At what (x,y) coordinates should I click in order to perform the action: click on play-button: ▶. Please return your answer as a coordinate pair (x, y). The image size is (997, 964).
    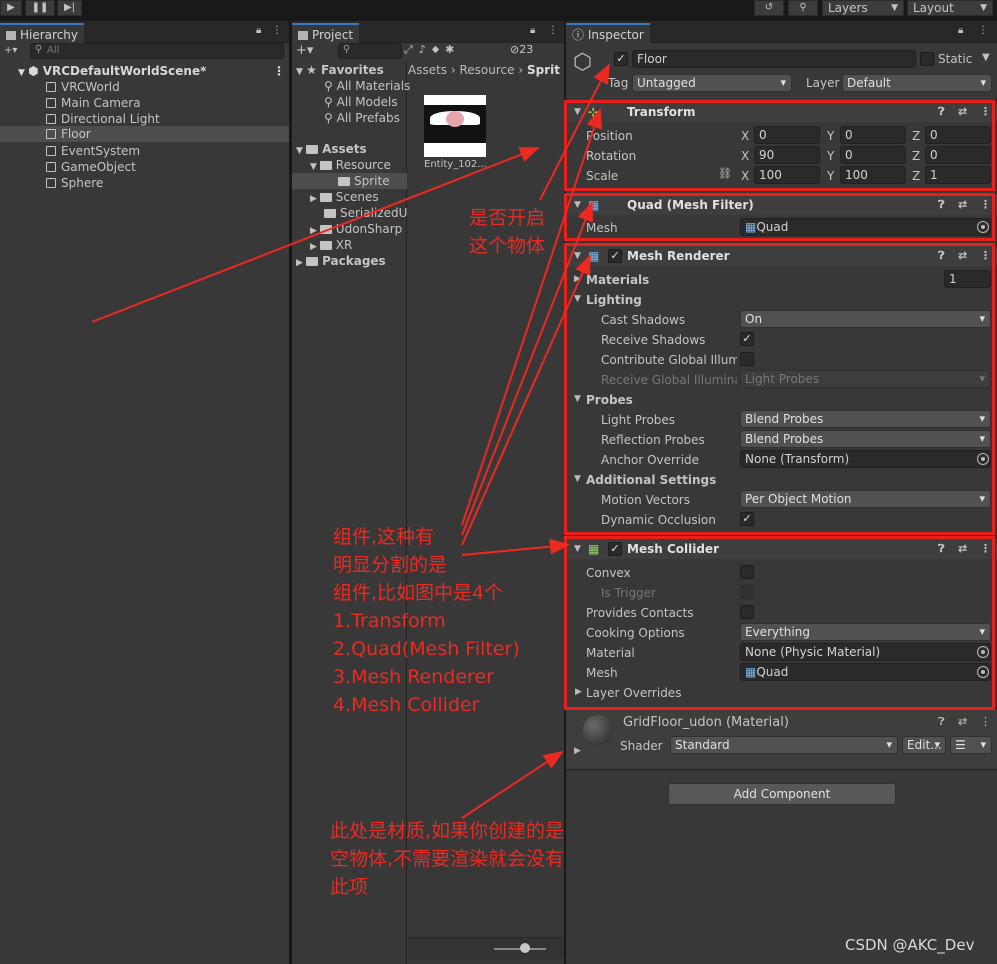
    Looking at the image, I should click on (11, 8).